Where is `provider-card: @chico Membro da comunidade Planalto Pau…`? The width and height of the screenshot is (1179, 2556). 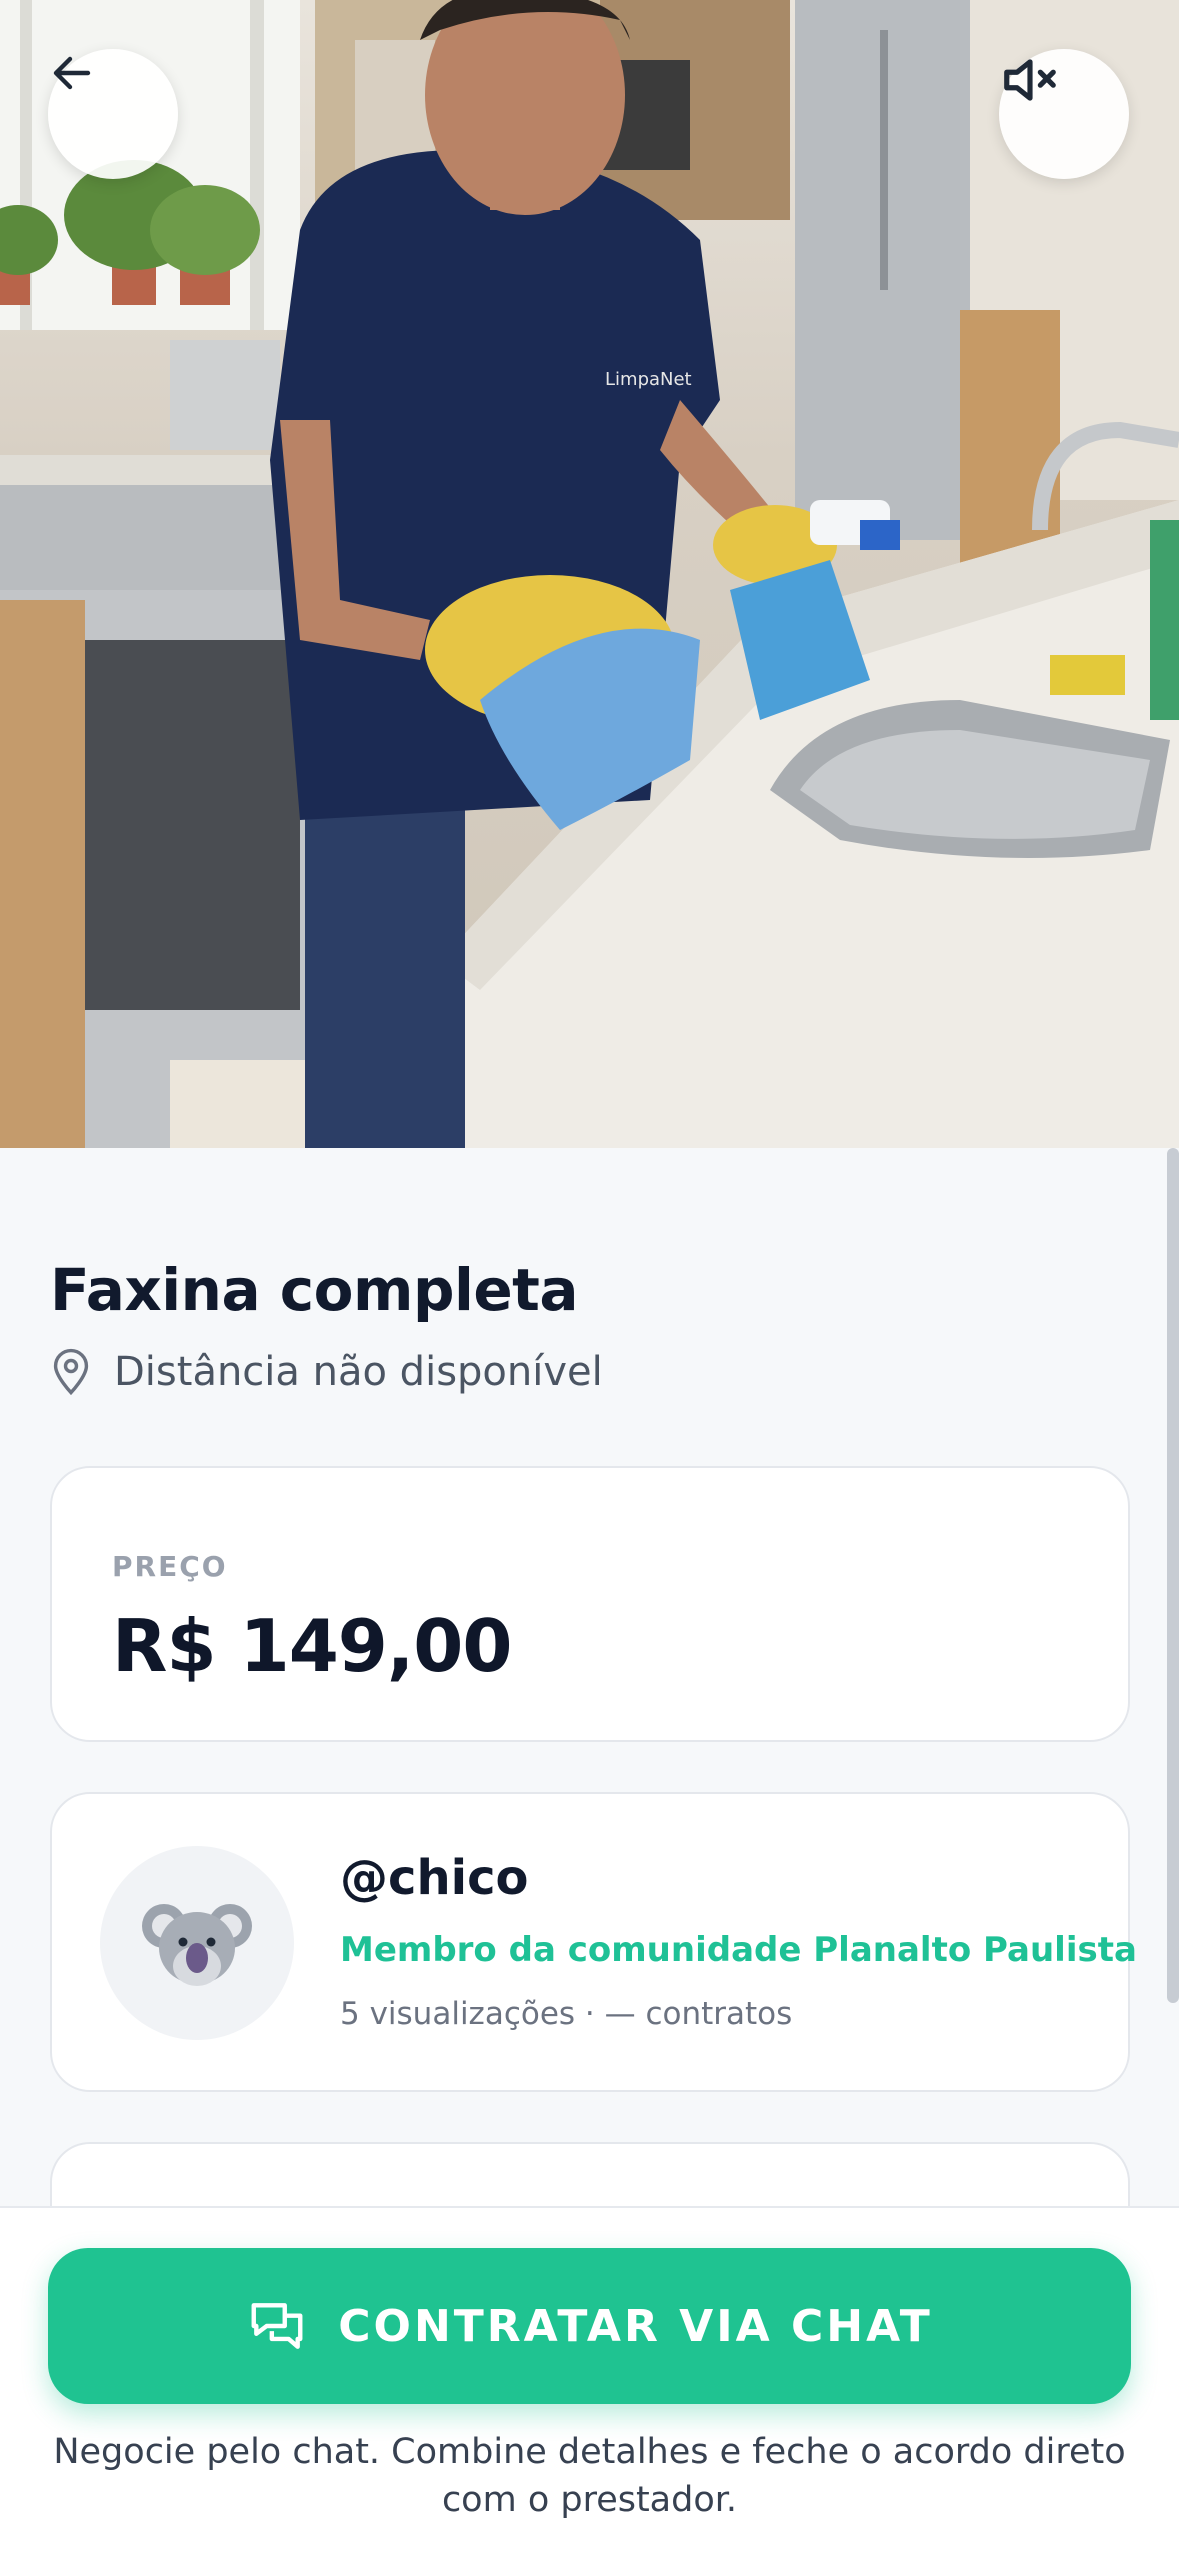
provider-card: @chico Membro da comunidade Planalto Pau… is located at coordinates (593, 1942).